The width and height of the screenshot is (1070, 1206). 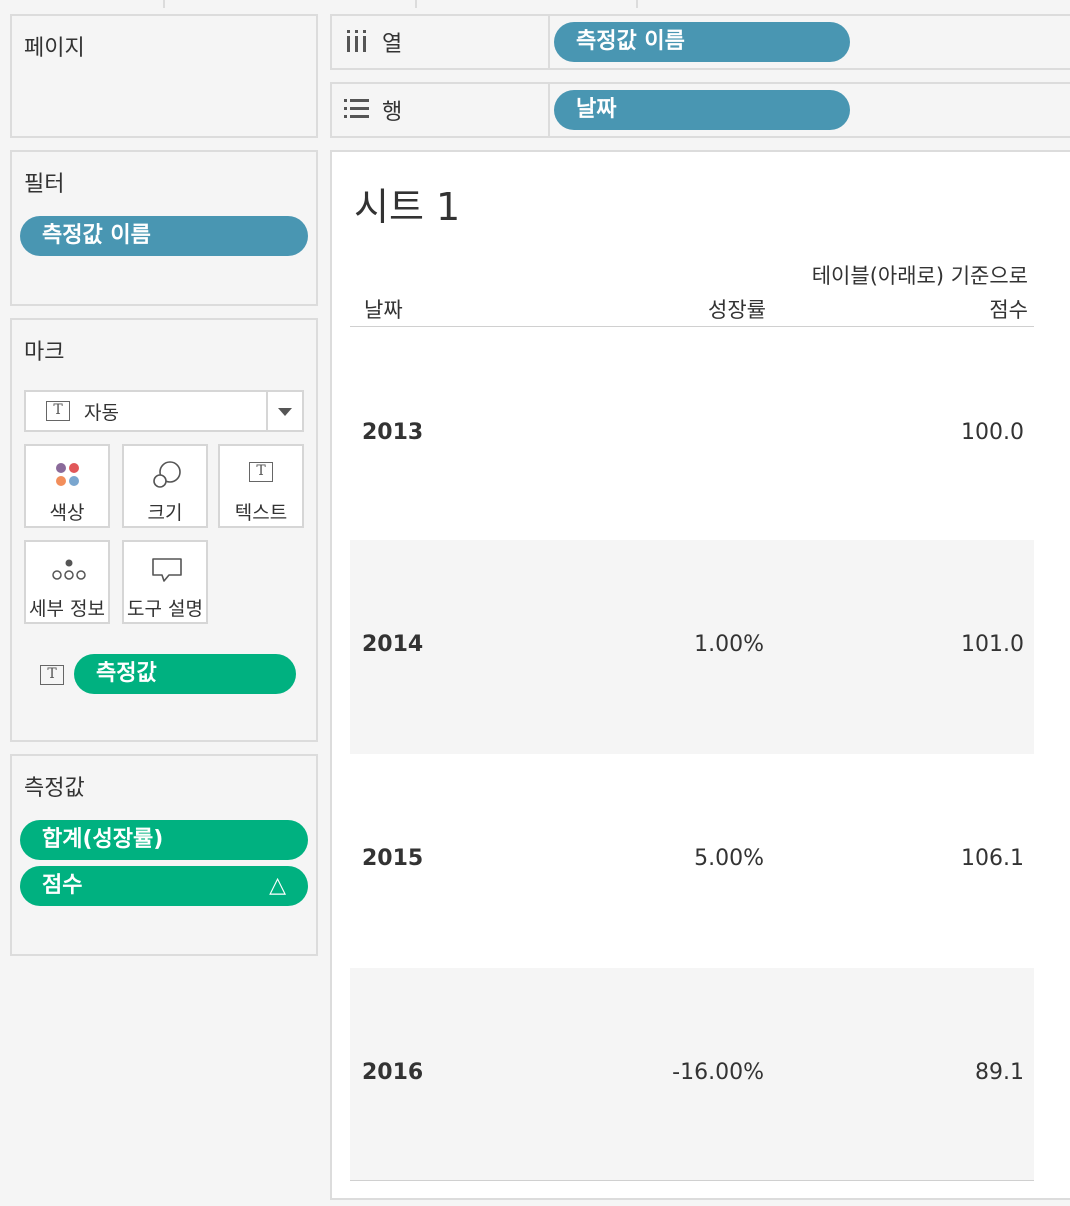 I want to click on row-growth: -16.00%, so click(x=718, y=1072).